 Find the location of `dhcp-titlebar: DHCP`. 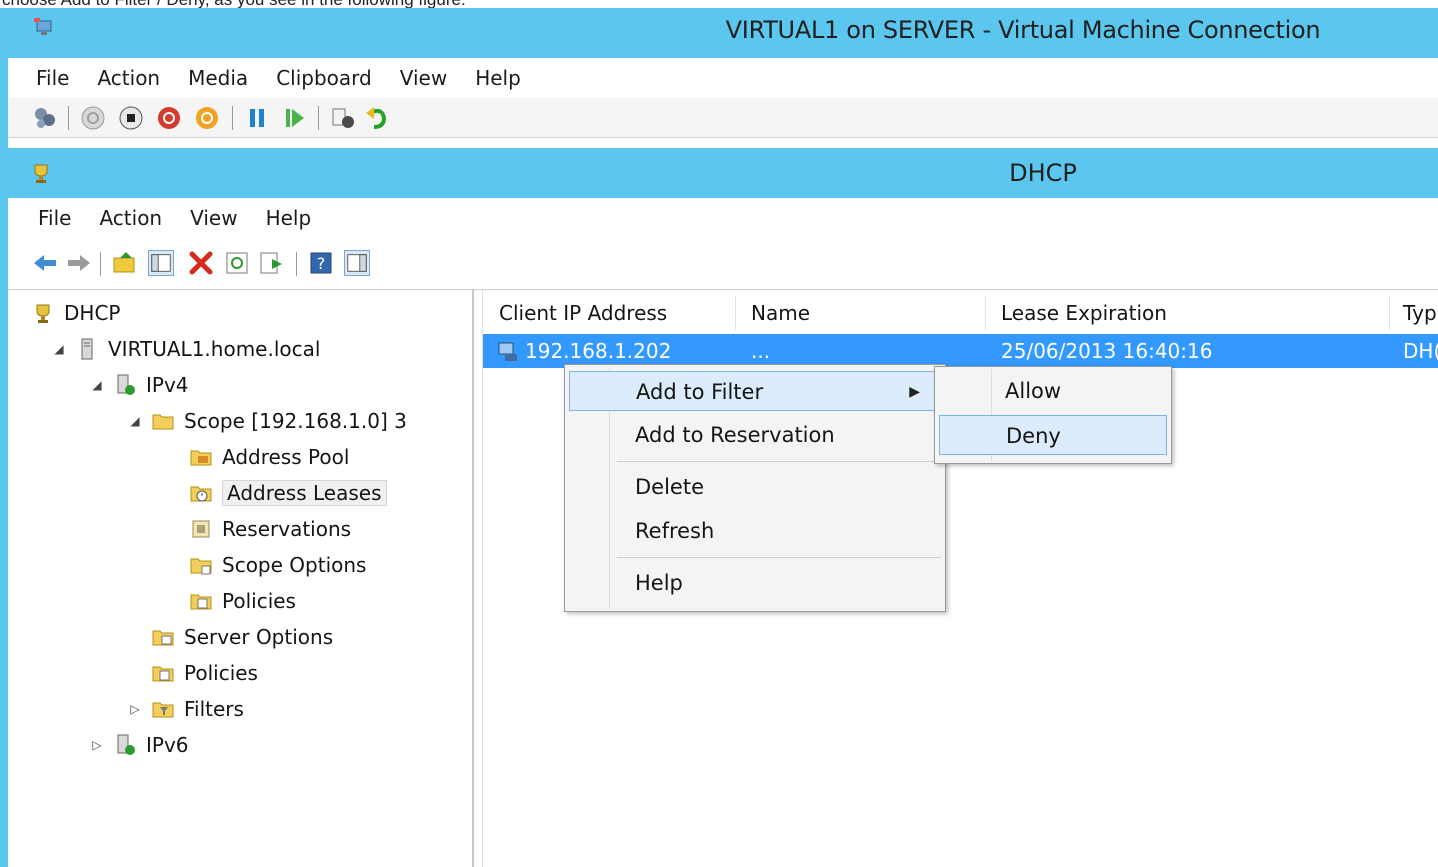

dhcp-titlebar: DHCP is located at coordinates (723, 173).